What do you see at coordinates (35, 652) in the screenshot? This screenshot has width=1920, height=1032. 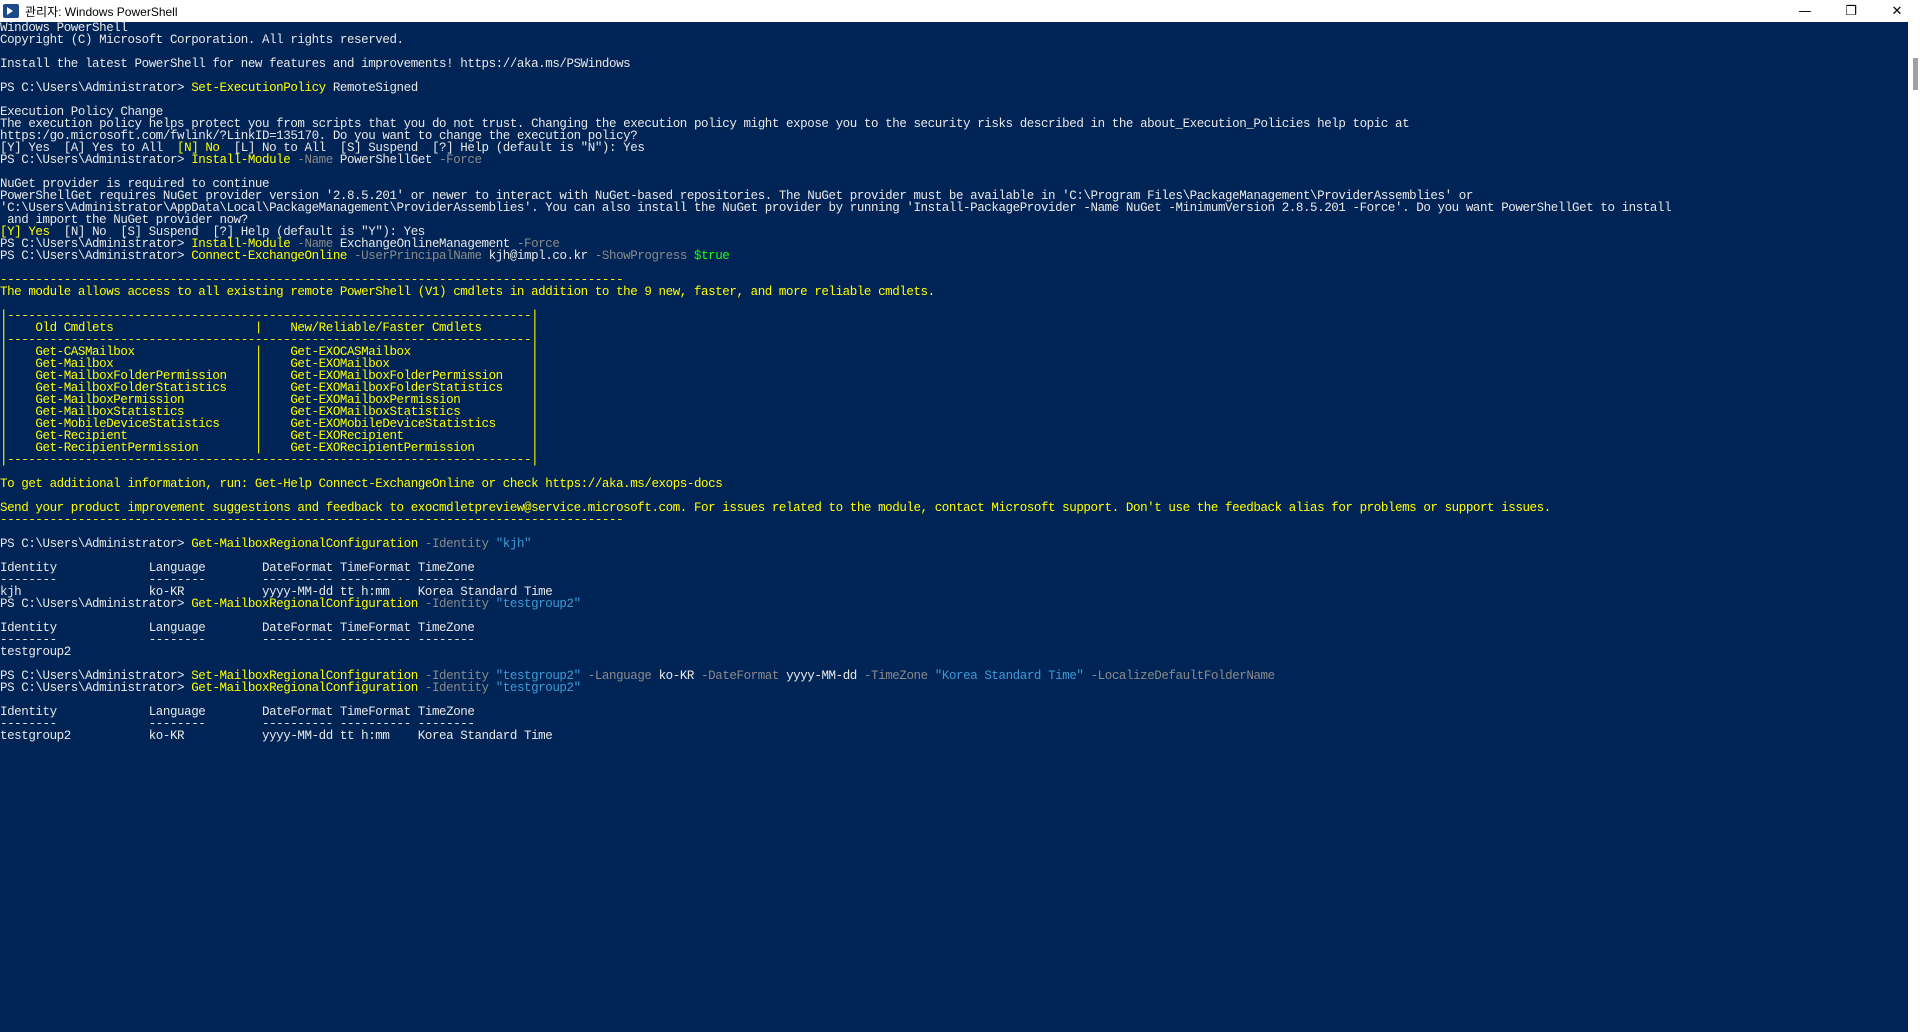 I see `console-text: testgroup2` at bounding box center [35, 652].